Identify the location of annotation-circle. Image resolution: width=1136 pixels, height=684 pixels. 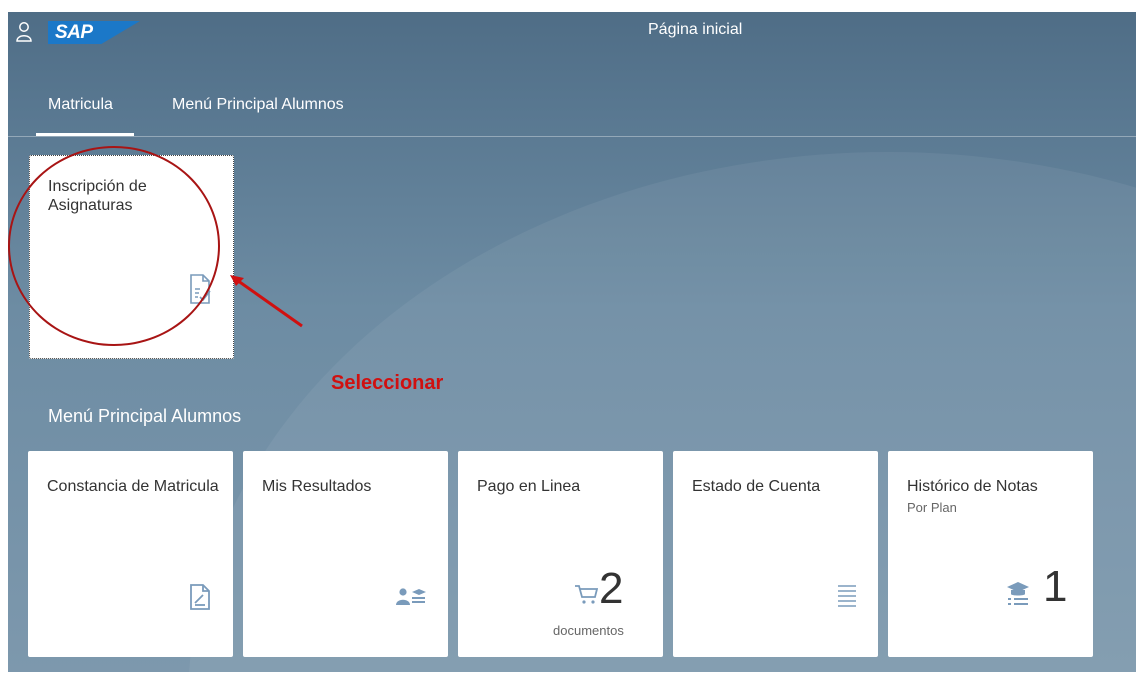
(114, 246).